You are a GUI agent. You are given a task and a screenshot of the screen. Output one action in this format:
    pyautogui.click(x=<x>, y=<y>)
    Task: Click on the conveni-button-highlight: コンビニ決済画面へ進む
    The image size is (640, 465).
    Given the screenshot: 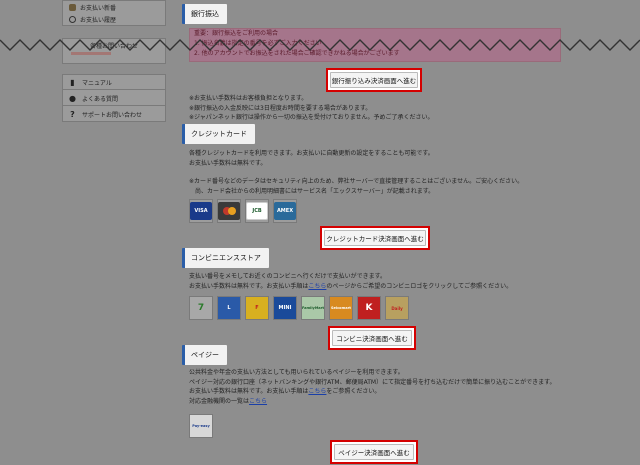 What is the action you would take?
    pyautogui.click(x=372, y=338)
    